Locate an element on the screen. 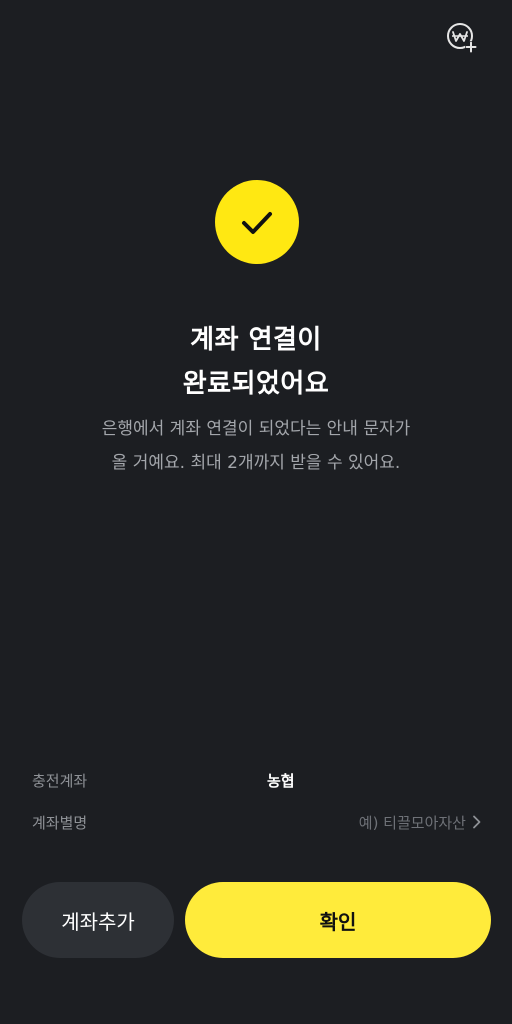 This screenshot has width=512, height=1024. confirm-button: 확인 is located at coordinates (338, 920).